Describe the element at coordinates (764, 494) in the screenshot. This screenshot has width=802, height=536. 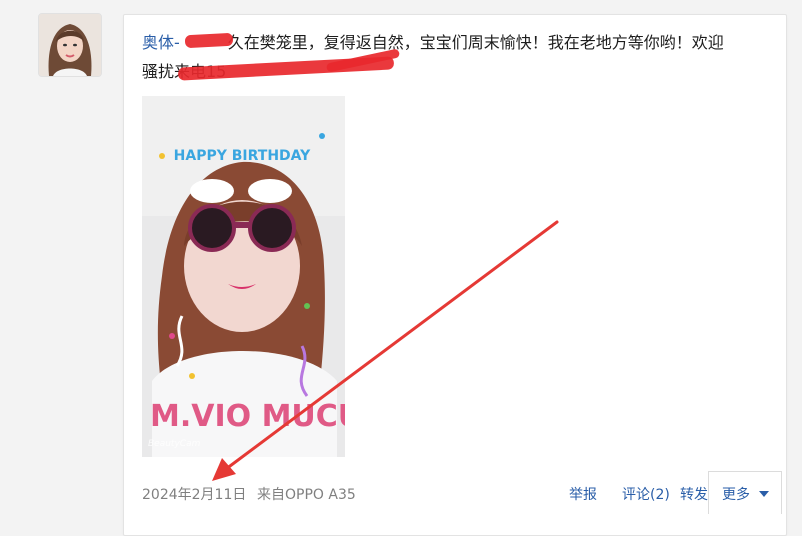
I see `caret-down-icon` at that location.